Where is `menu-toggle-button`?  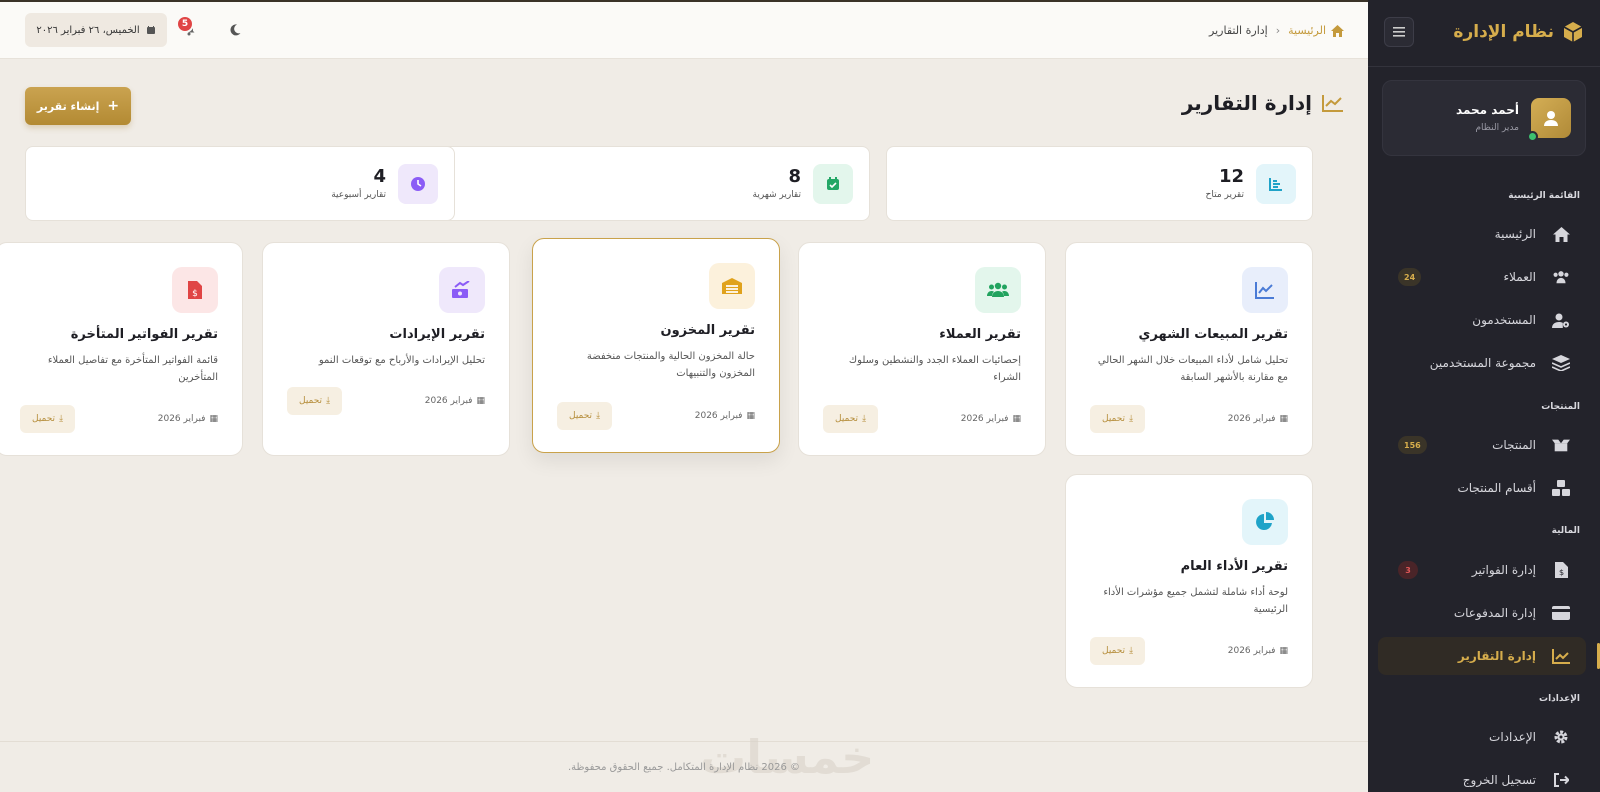
menu-toggle-button is located at coordinates (1399, 32).